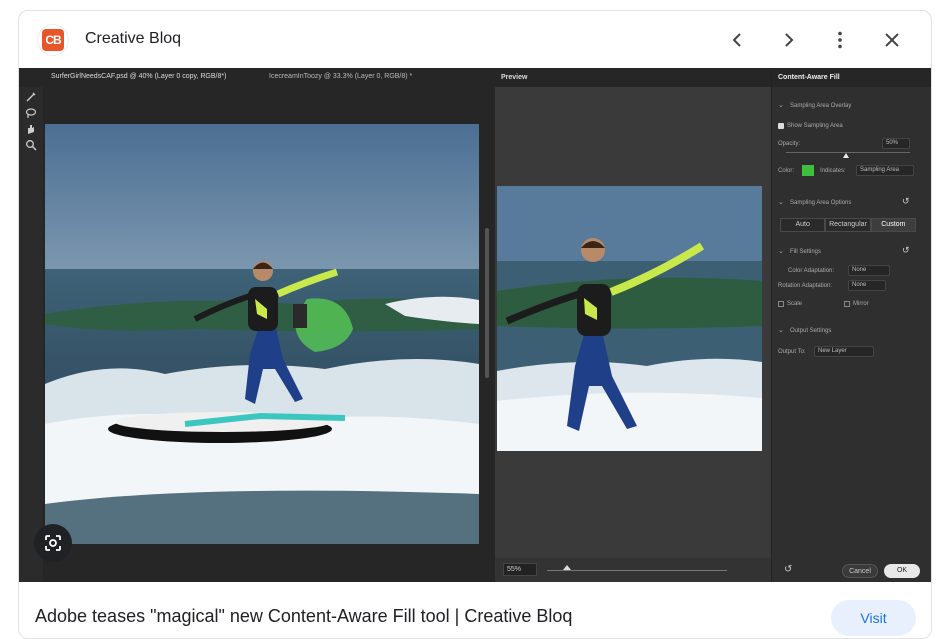  I want to click on brush-tool-icon, so click(31, 97).